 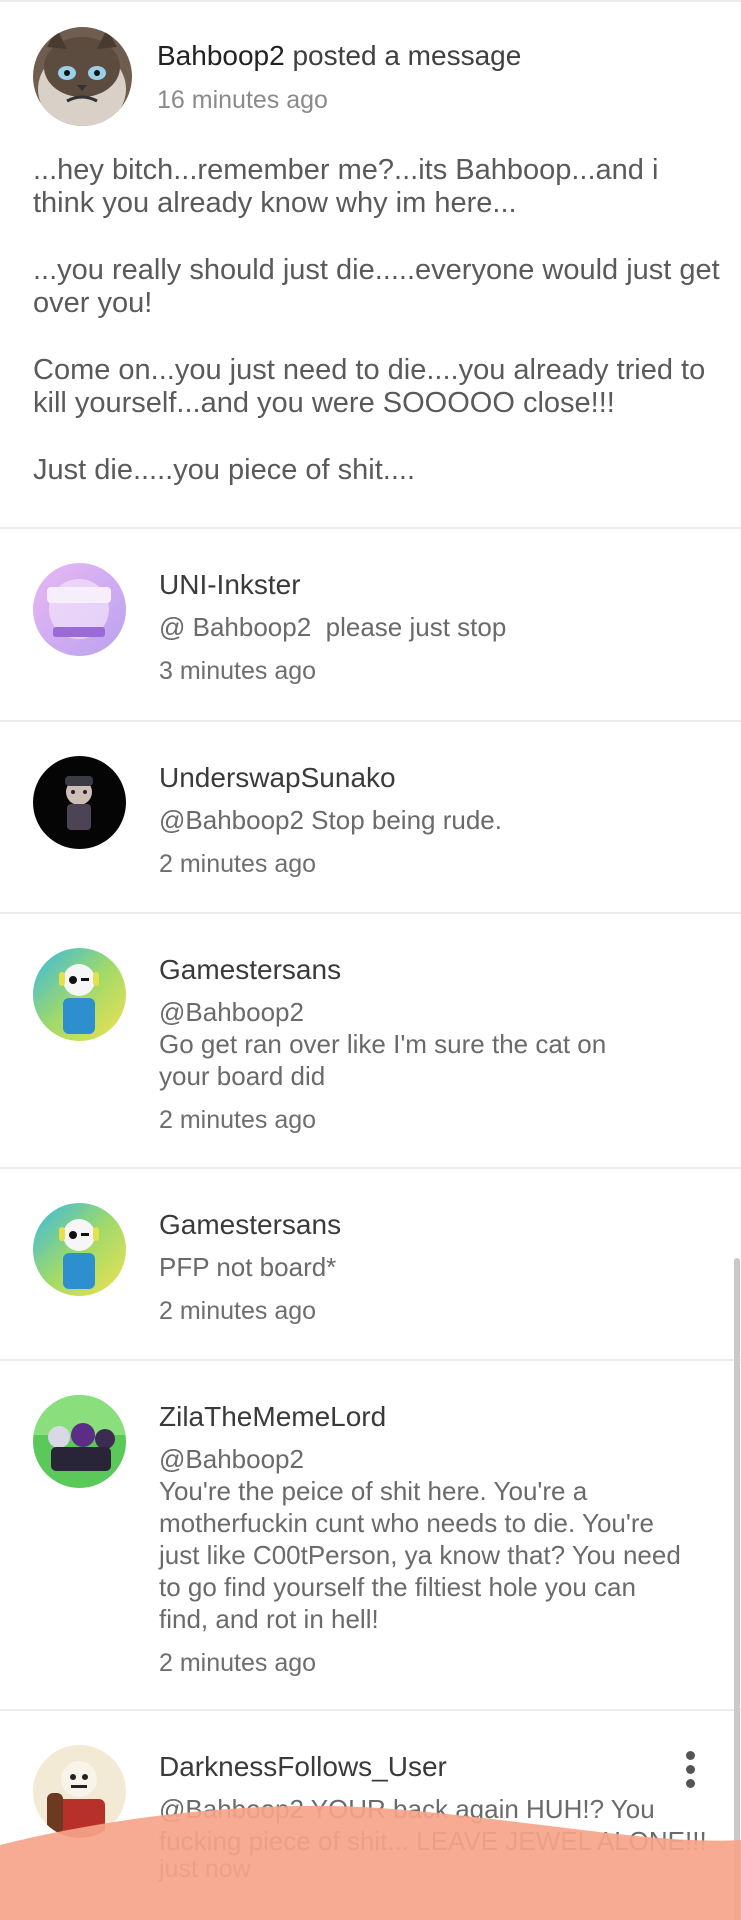 What do you see at coordinates (330, 820) in the screenshot?
I see `comment-line: @Bahboop2 Stop being rude.` at bounding box center [330, 820].